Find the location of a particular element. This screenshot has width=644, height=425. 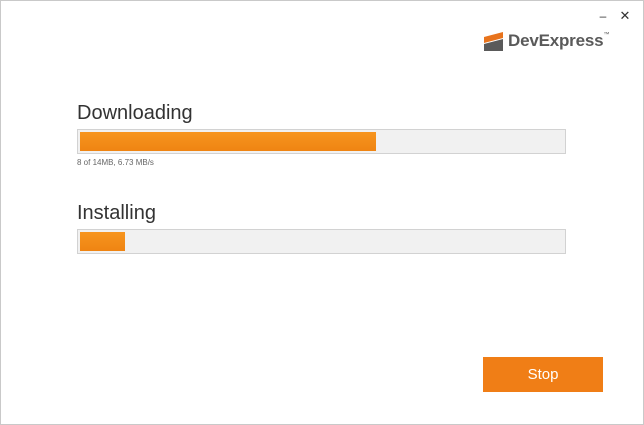

minimize-icon: – is located at coordinates (603, 16).